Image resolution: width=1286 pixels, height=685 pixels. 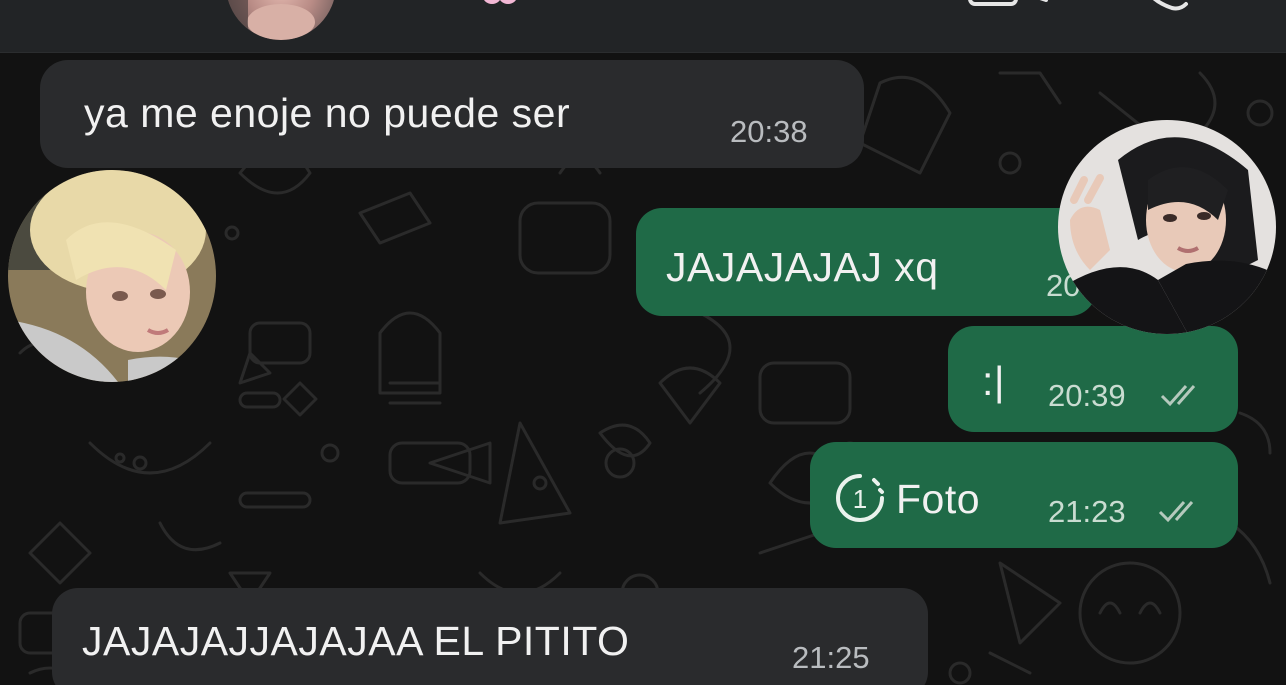 I want to click on message-bubble-incoming: ya me enoje no puede ser 20:38, so click(x=452, y=114).